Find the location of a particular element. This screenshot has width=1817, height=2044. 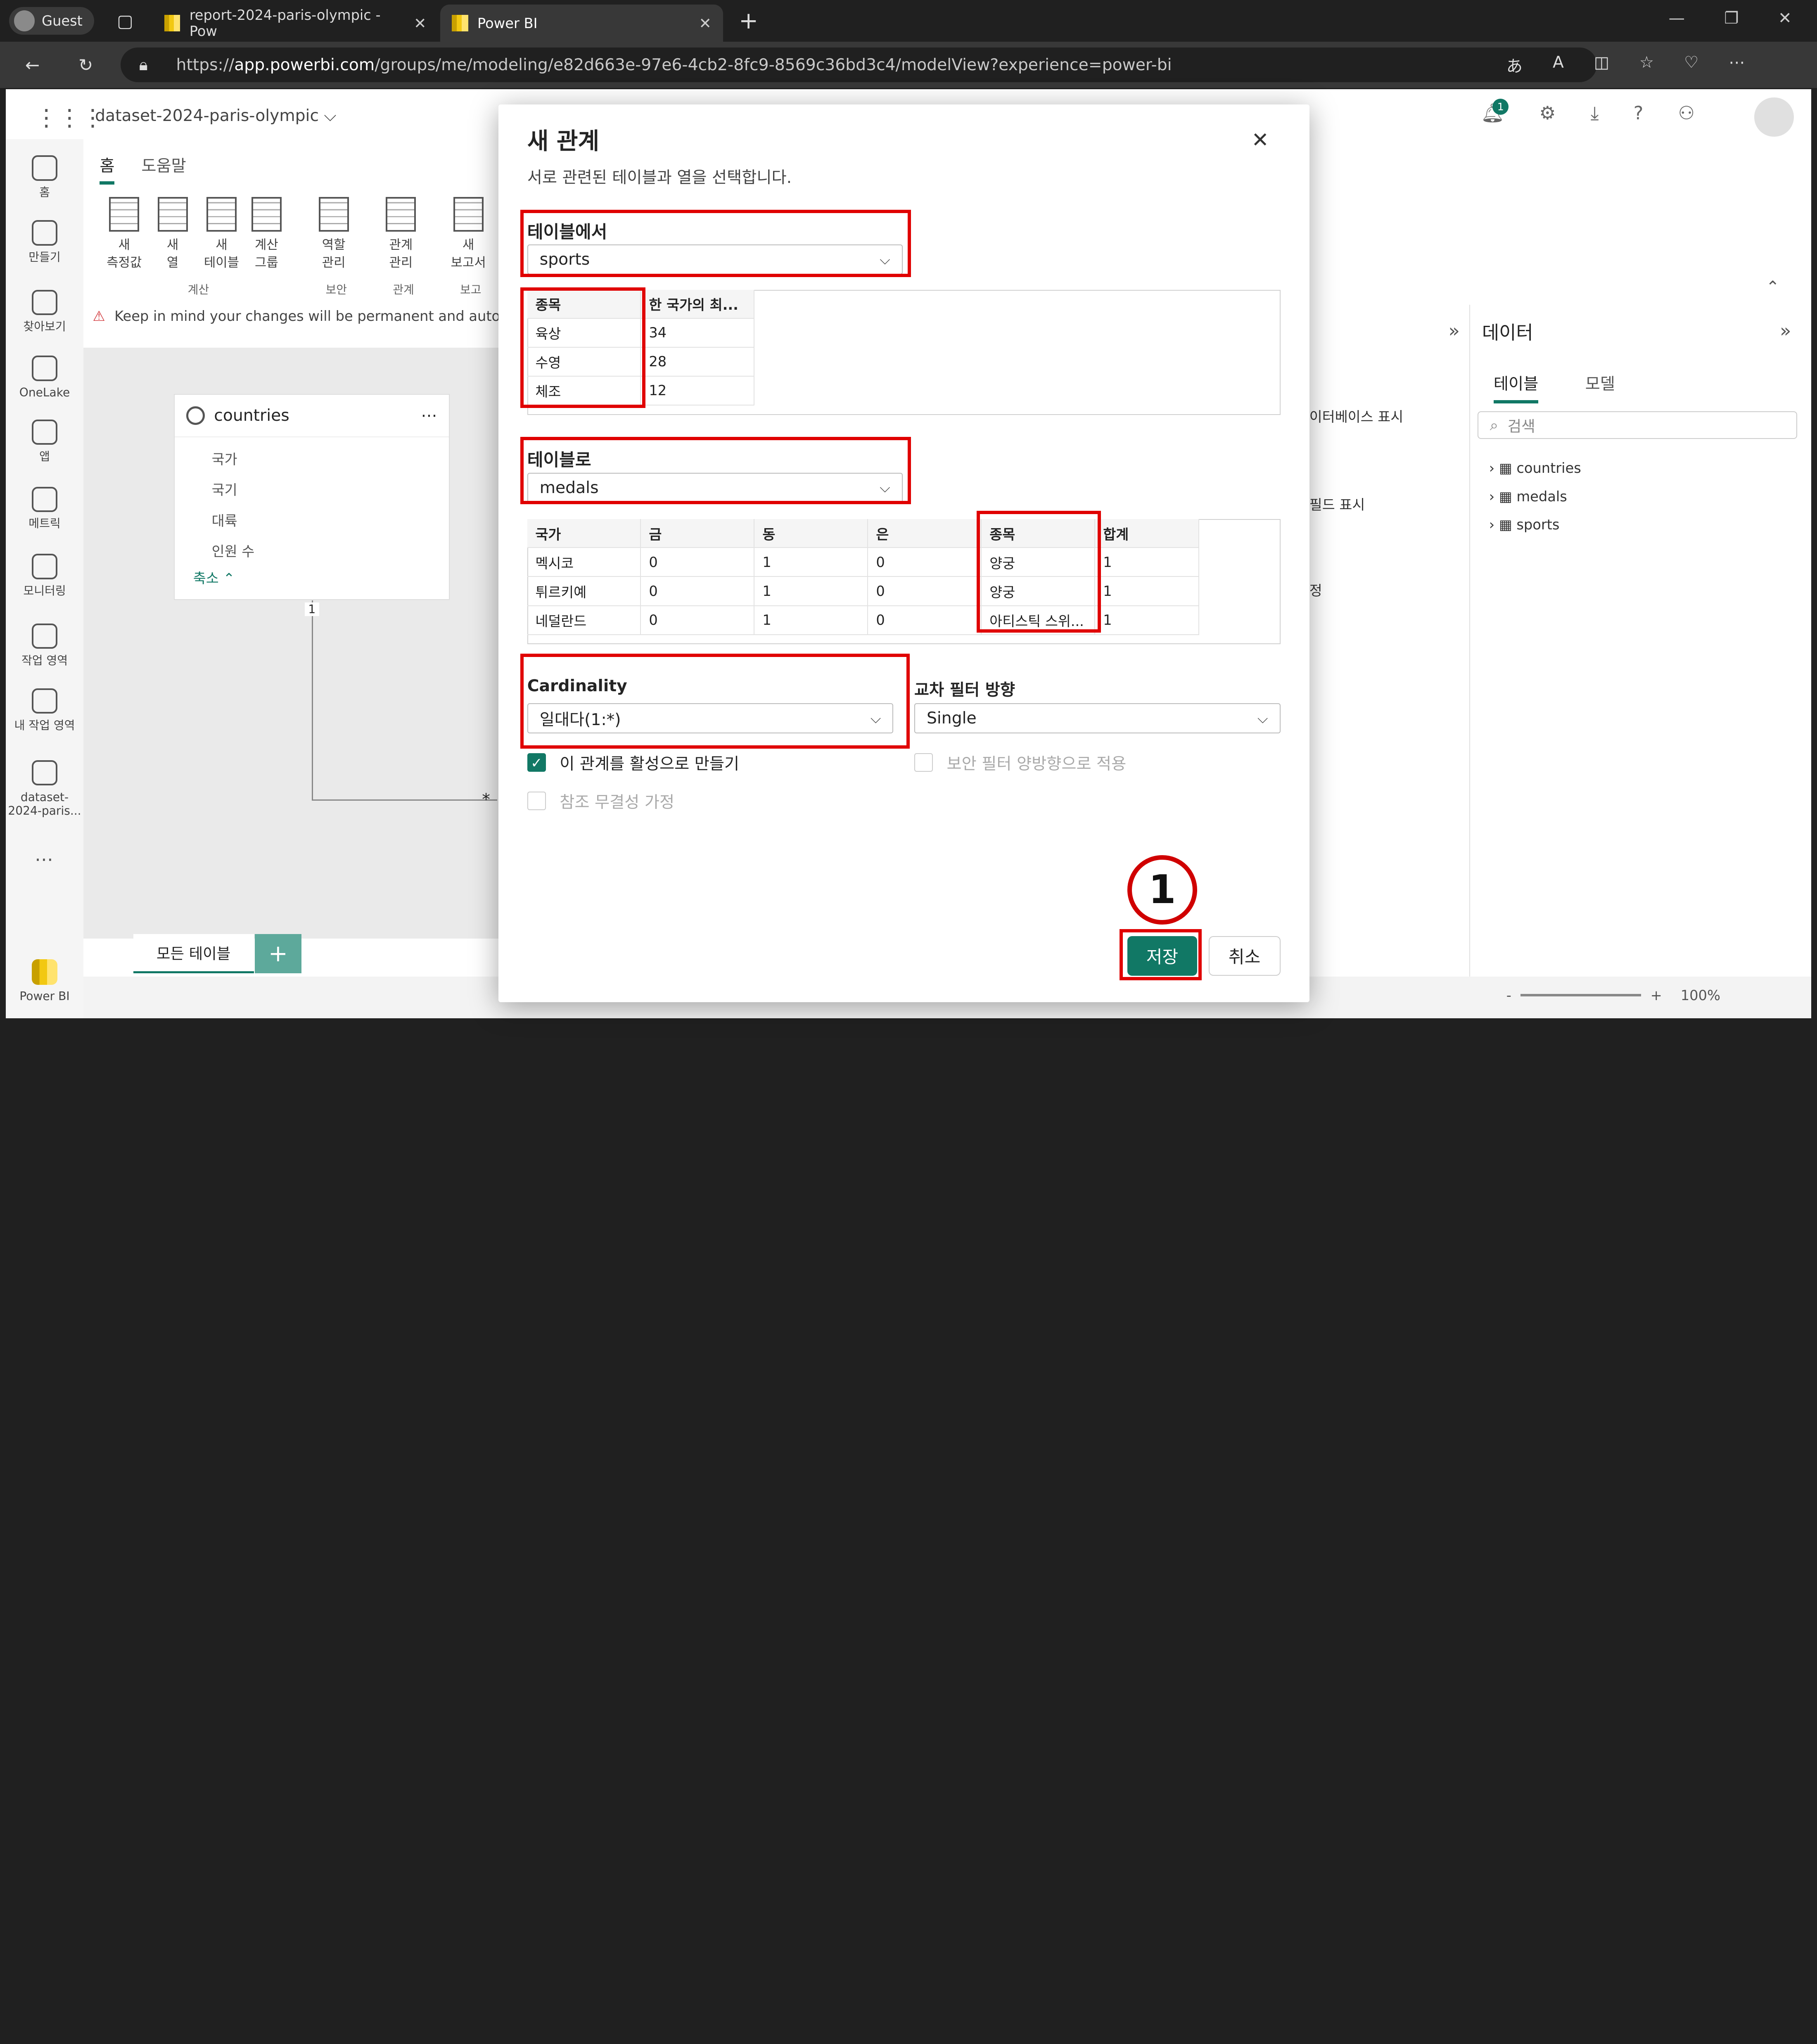

download-icon: ⤓ is located at coordinates (1595, 113).